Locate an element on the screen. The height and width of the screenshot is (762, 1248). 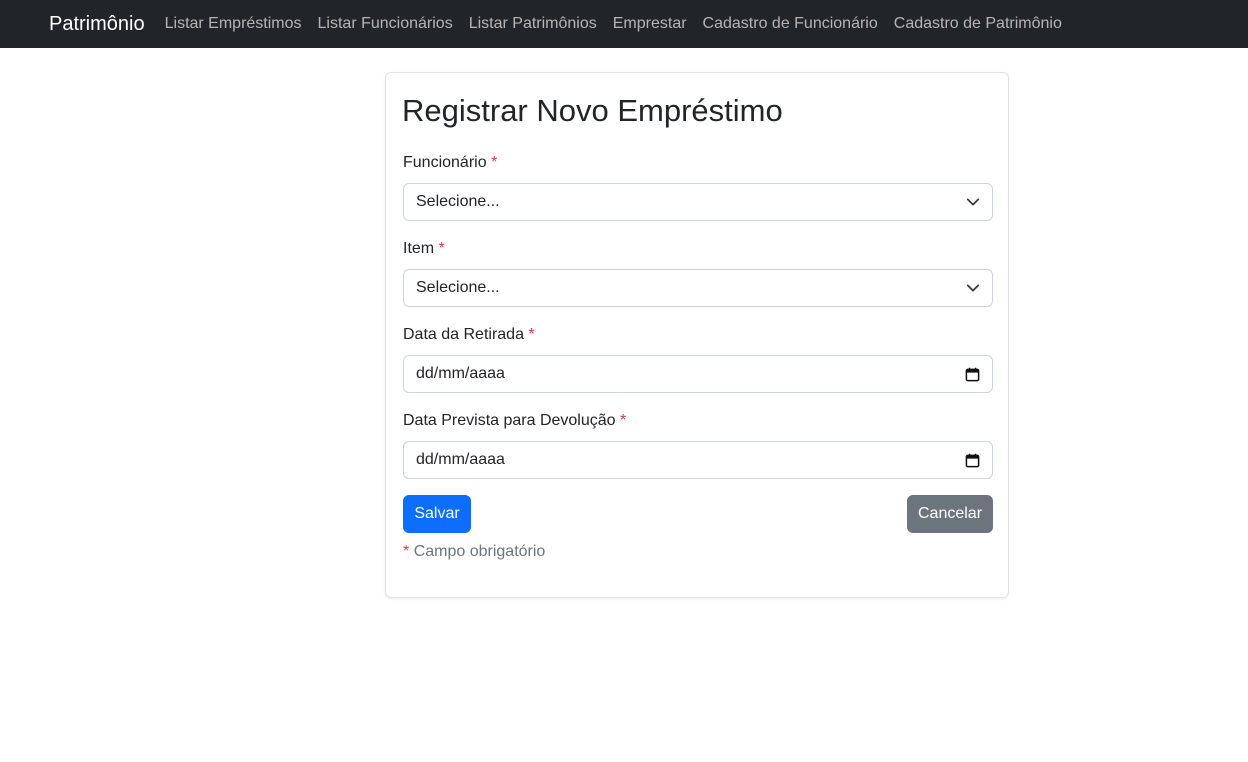
required-field-note-text: Campo obrigatório is located at coordinates (479, 551).